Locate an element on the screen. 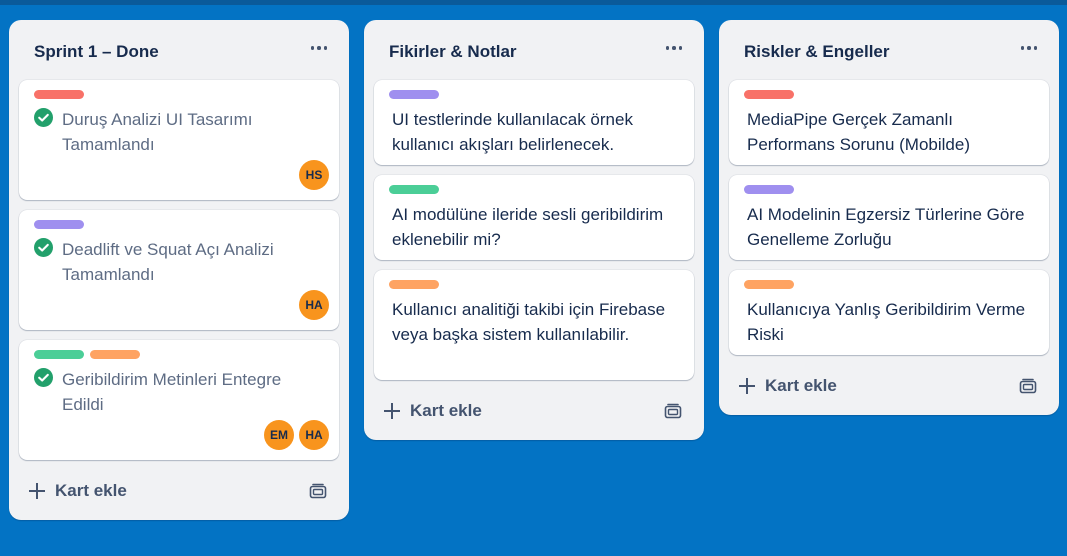 Image resolution: width=1067 pixels, height=556 pixels. list-header: Riskler & Engeller is located at coordinates (889, 50).